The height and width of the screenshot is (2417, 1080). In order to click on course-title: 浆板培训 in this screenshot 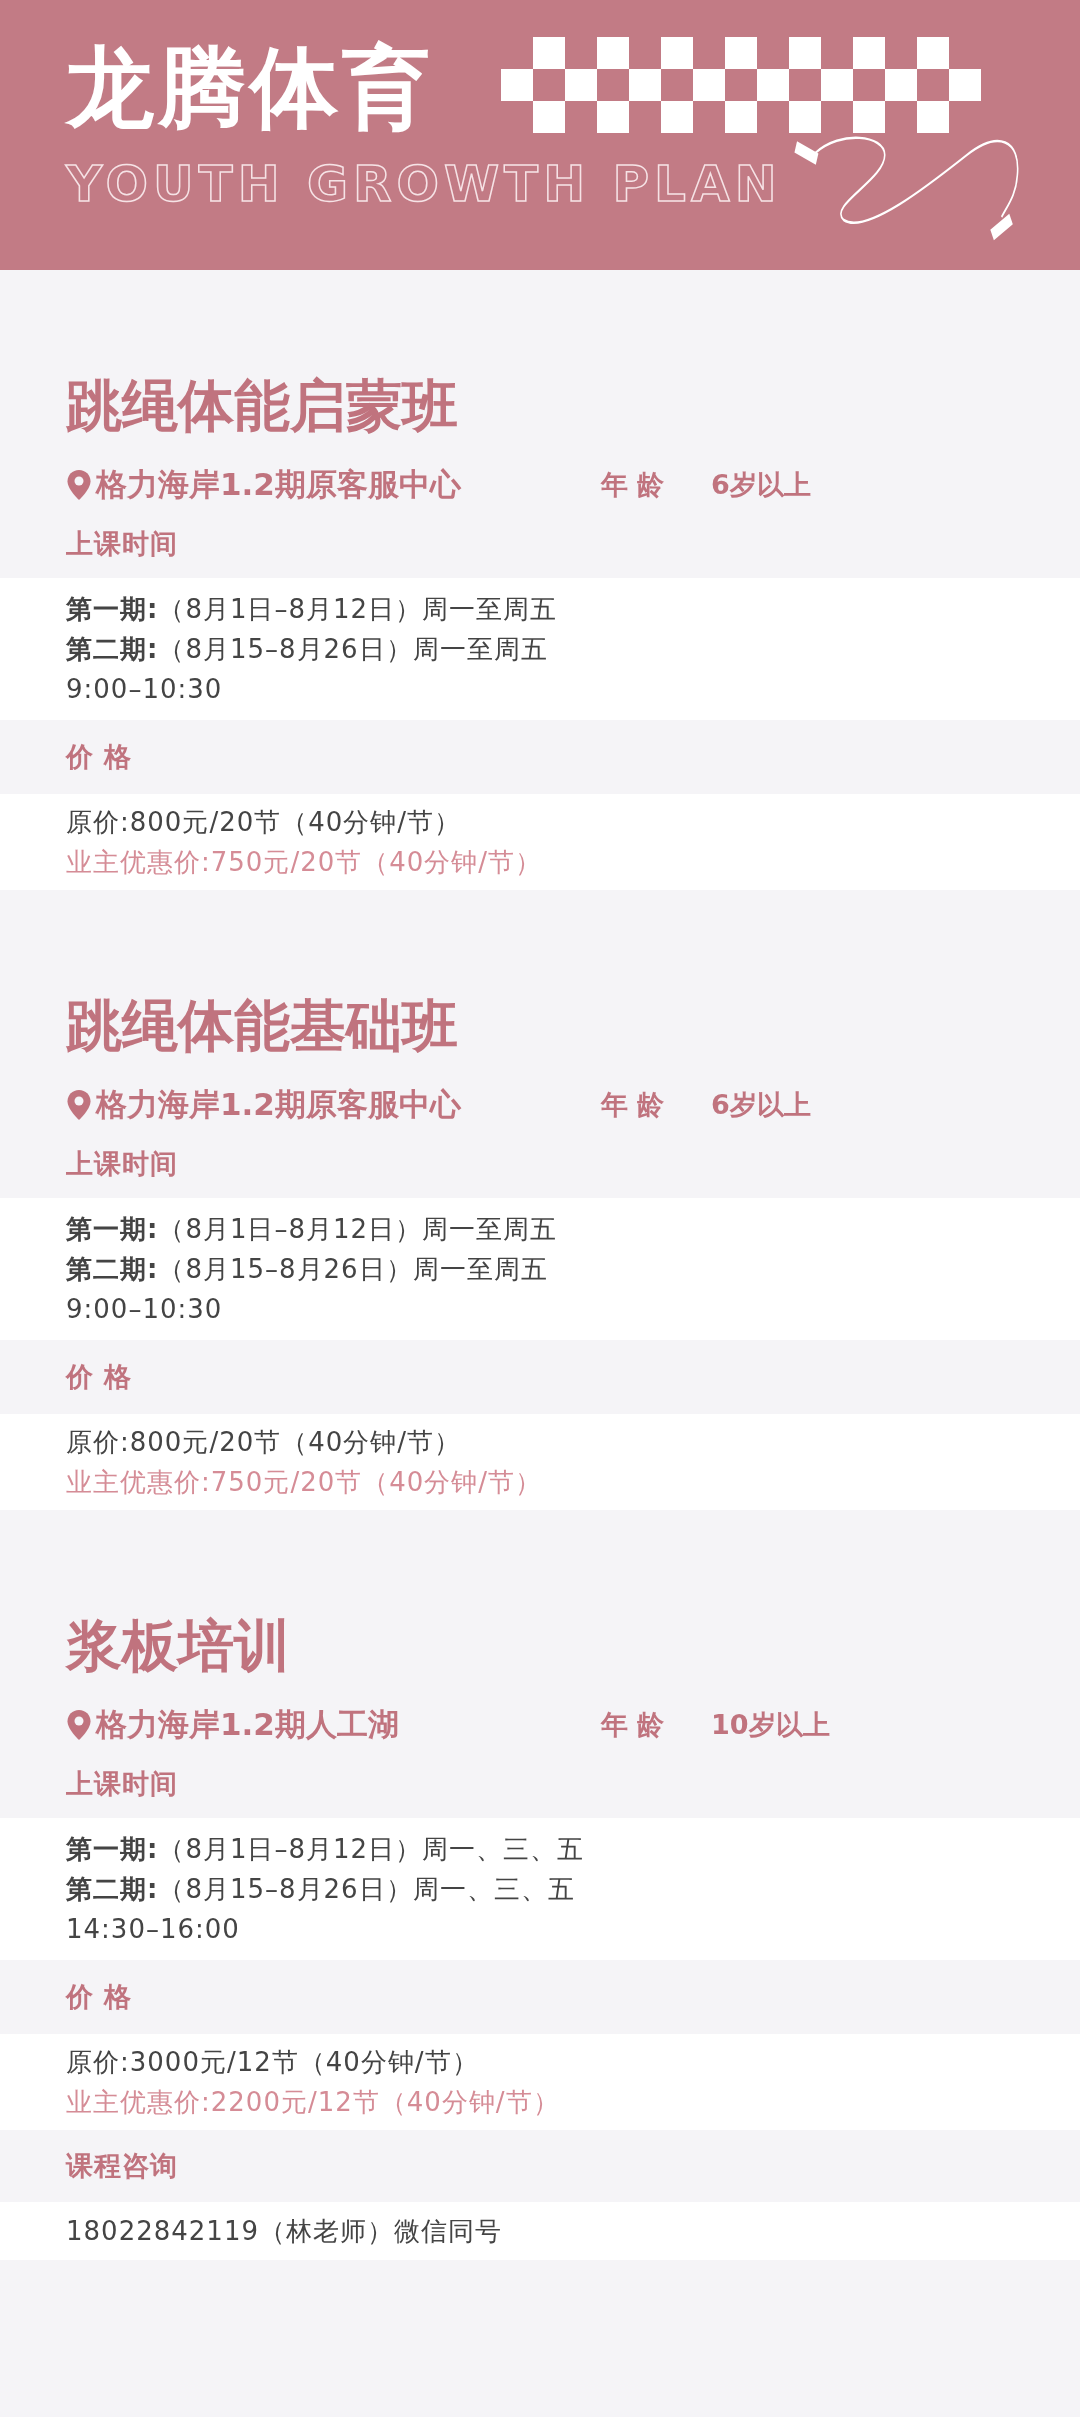, I will do `click(177, 1646)`.